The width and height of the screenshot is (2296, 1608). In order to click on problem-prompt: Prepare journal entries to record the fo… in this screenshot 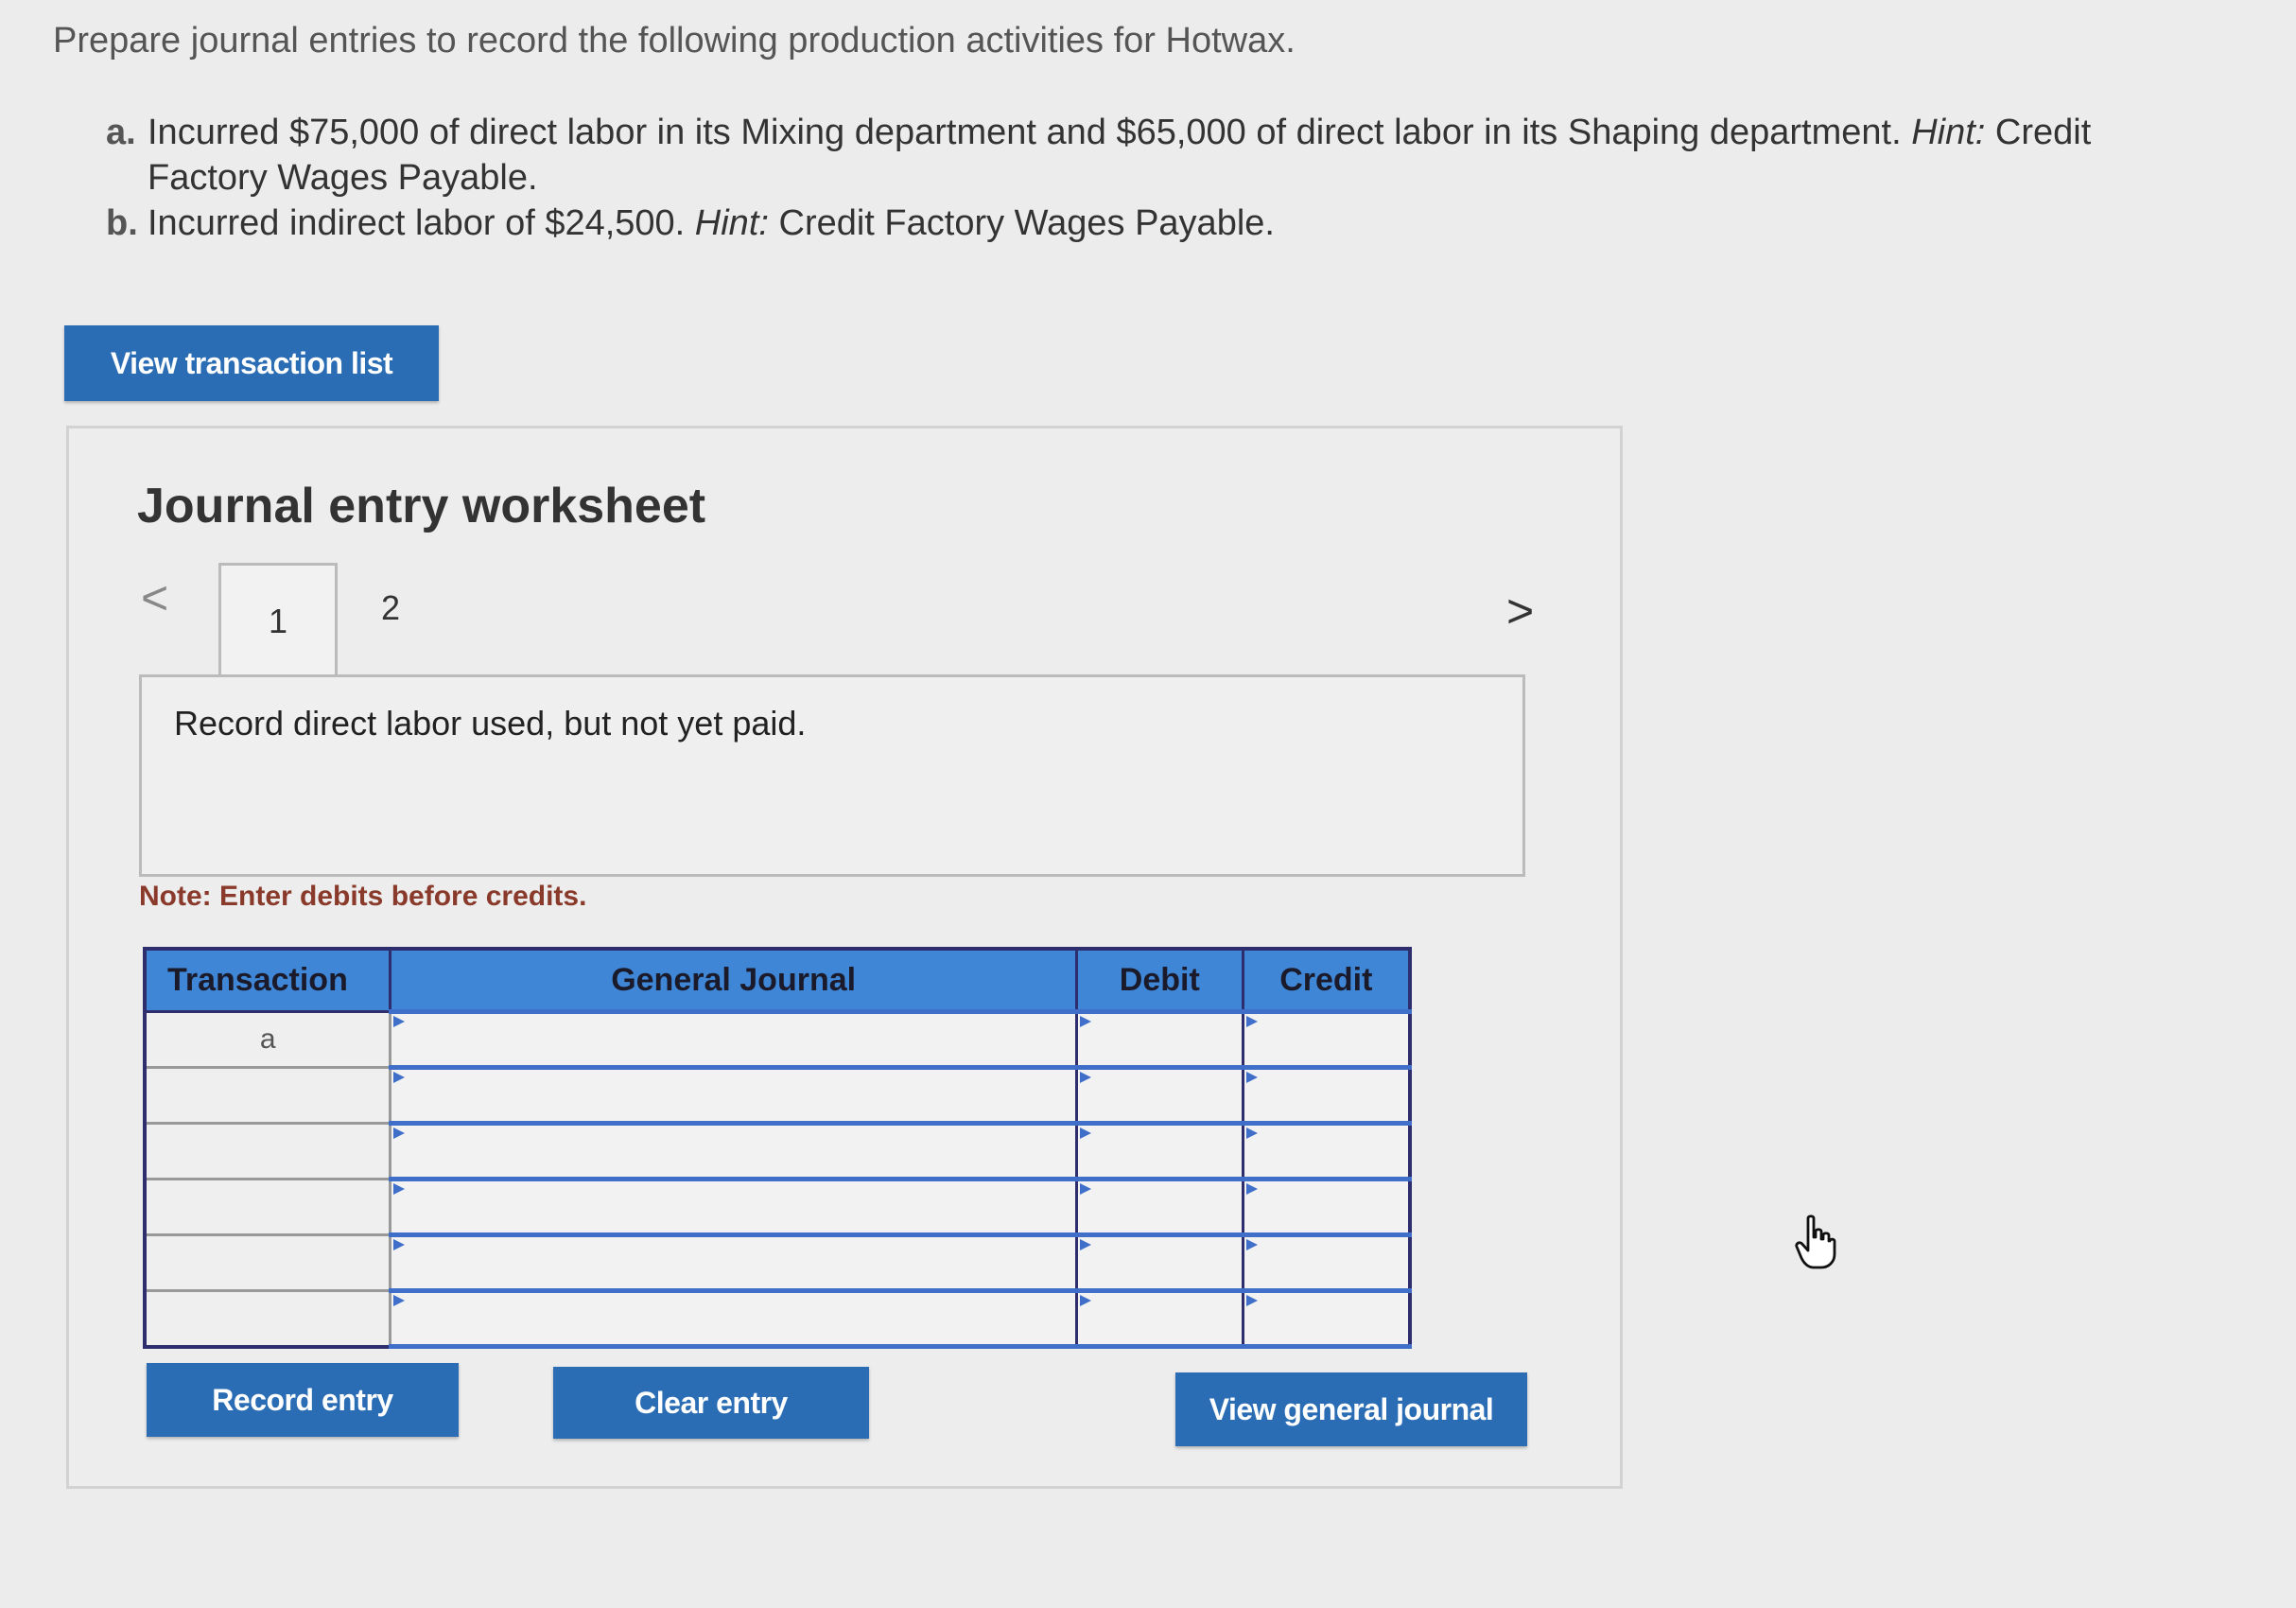, I will do `click(675, 41)`.